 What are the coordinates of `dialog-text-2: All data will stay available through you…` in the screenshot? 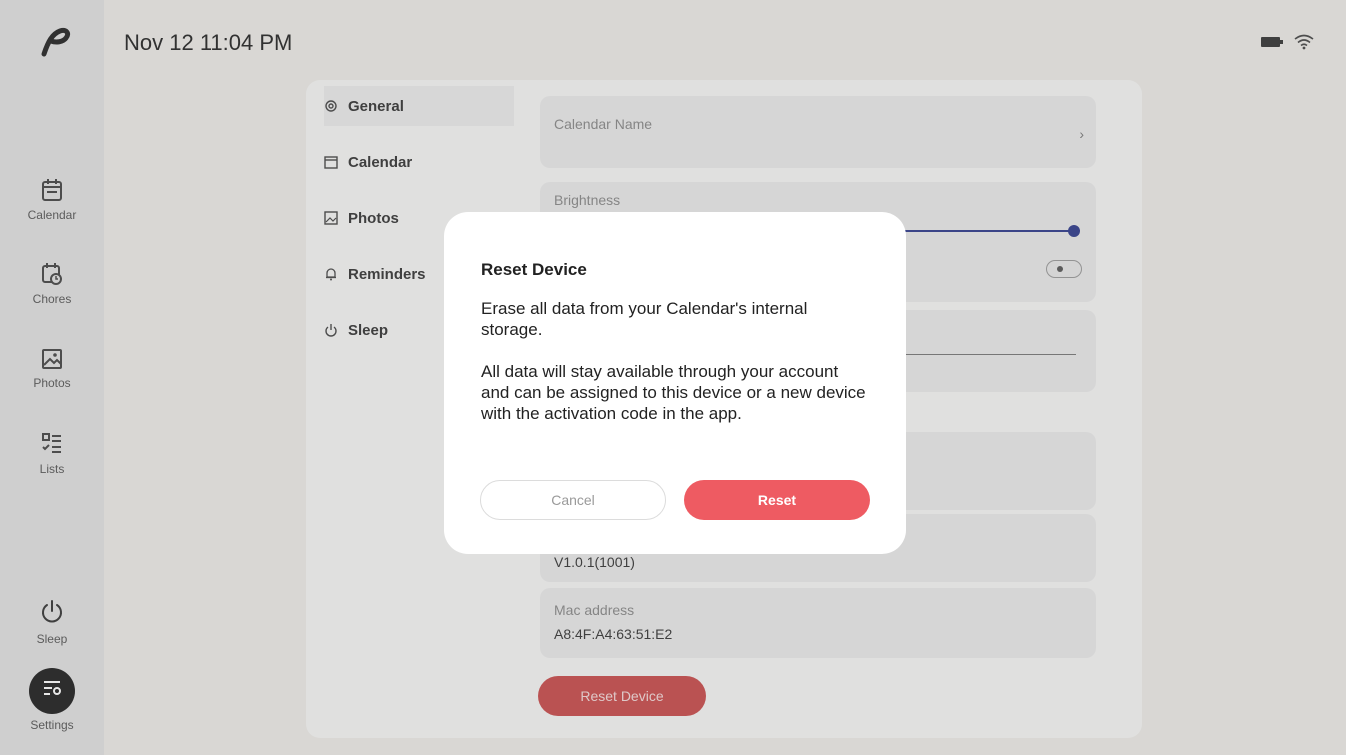 It's located at (673, 392).